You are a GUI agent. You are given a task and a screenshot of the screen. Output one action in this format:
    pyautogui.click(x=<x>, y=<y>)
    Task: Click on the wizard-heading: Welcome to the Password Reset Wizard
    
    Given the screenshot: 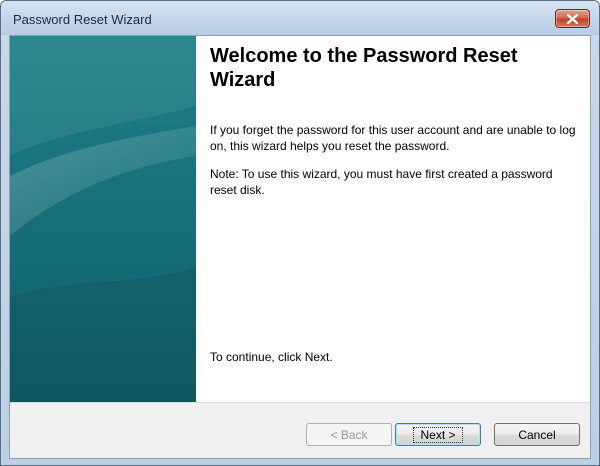 What is the action you would take?
    pyautogui.click(x=364, y=68)
    